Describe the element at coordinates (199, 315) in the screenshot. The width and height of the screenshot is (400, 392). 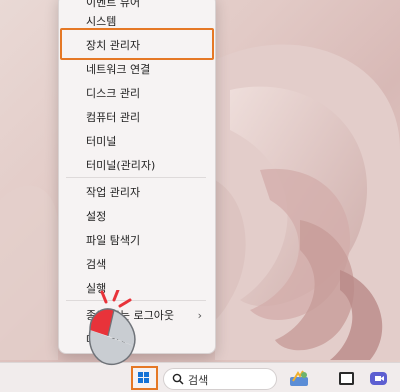
I see `chevron-right-icon: ›` at that location.